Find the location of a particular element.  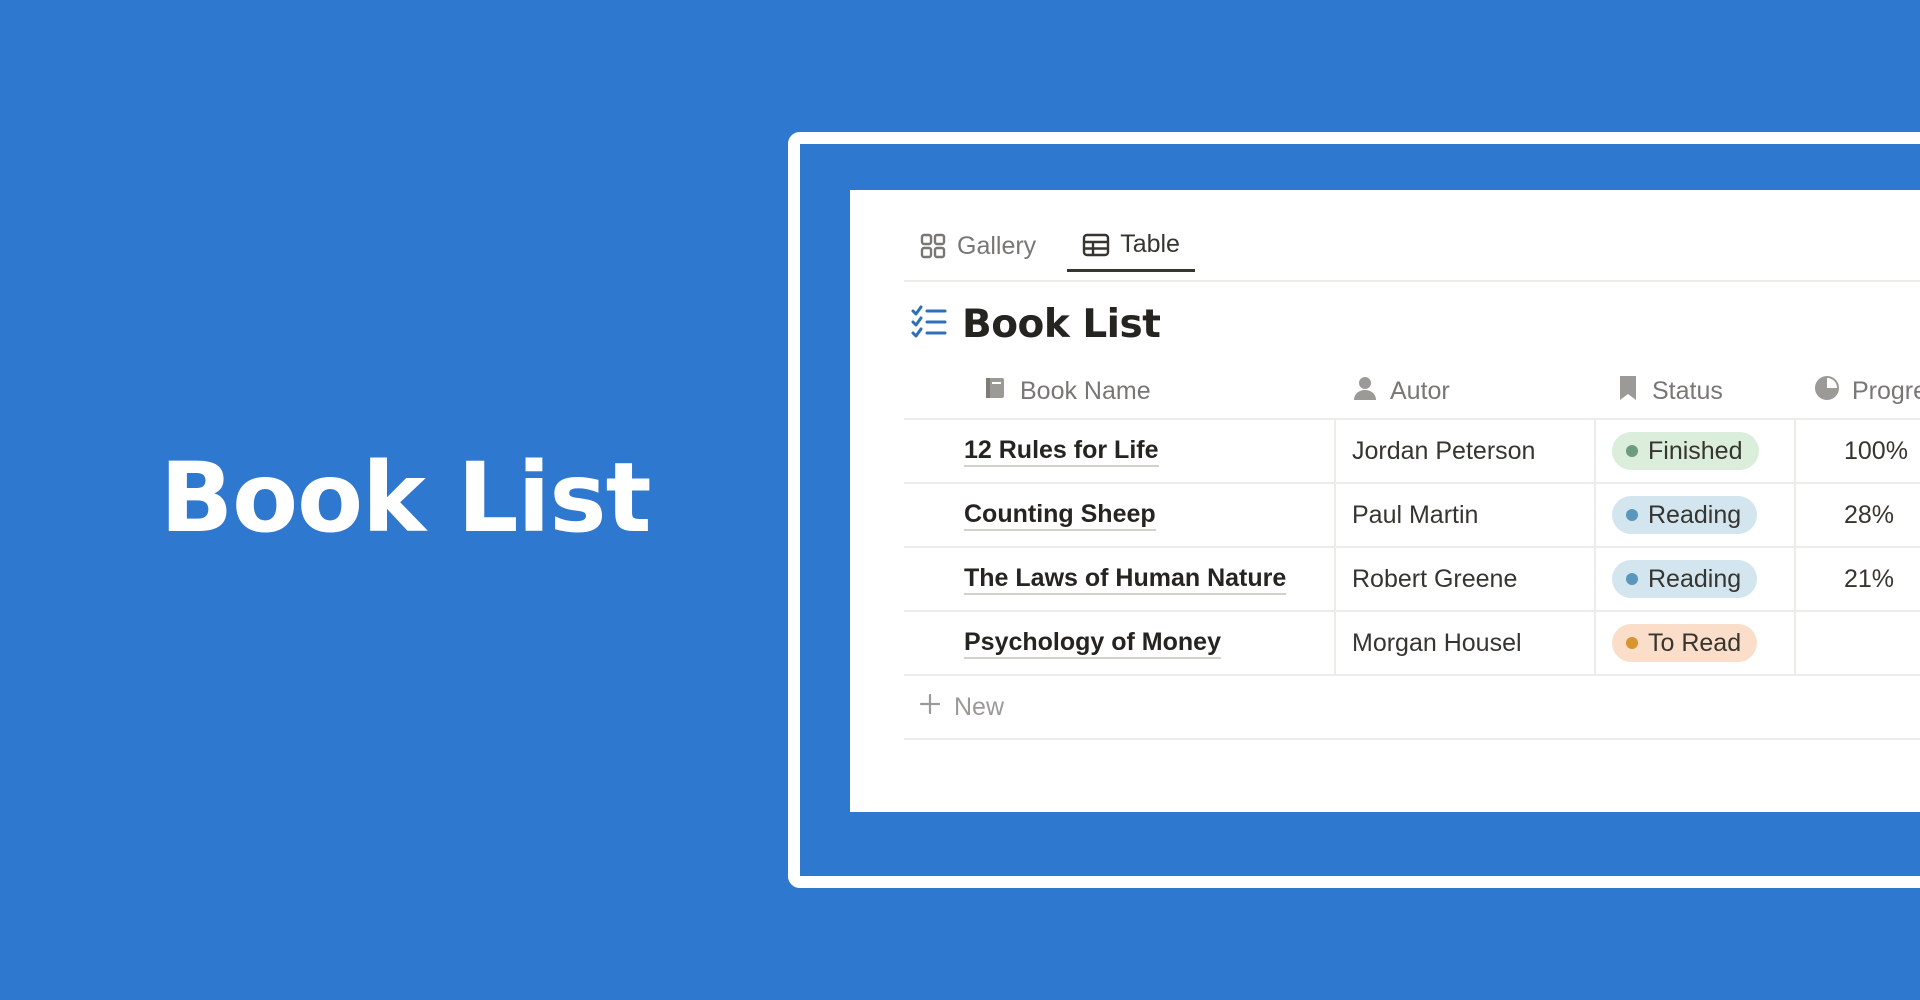

view-tabs: Gallery Table is located at coordinates (1049, 246).